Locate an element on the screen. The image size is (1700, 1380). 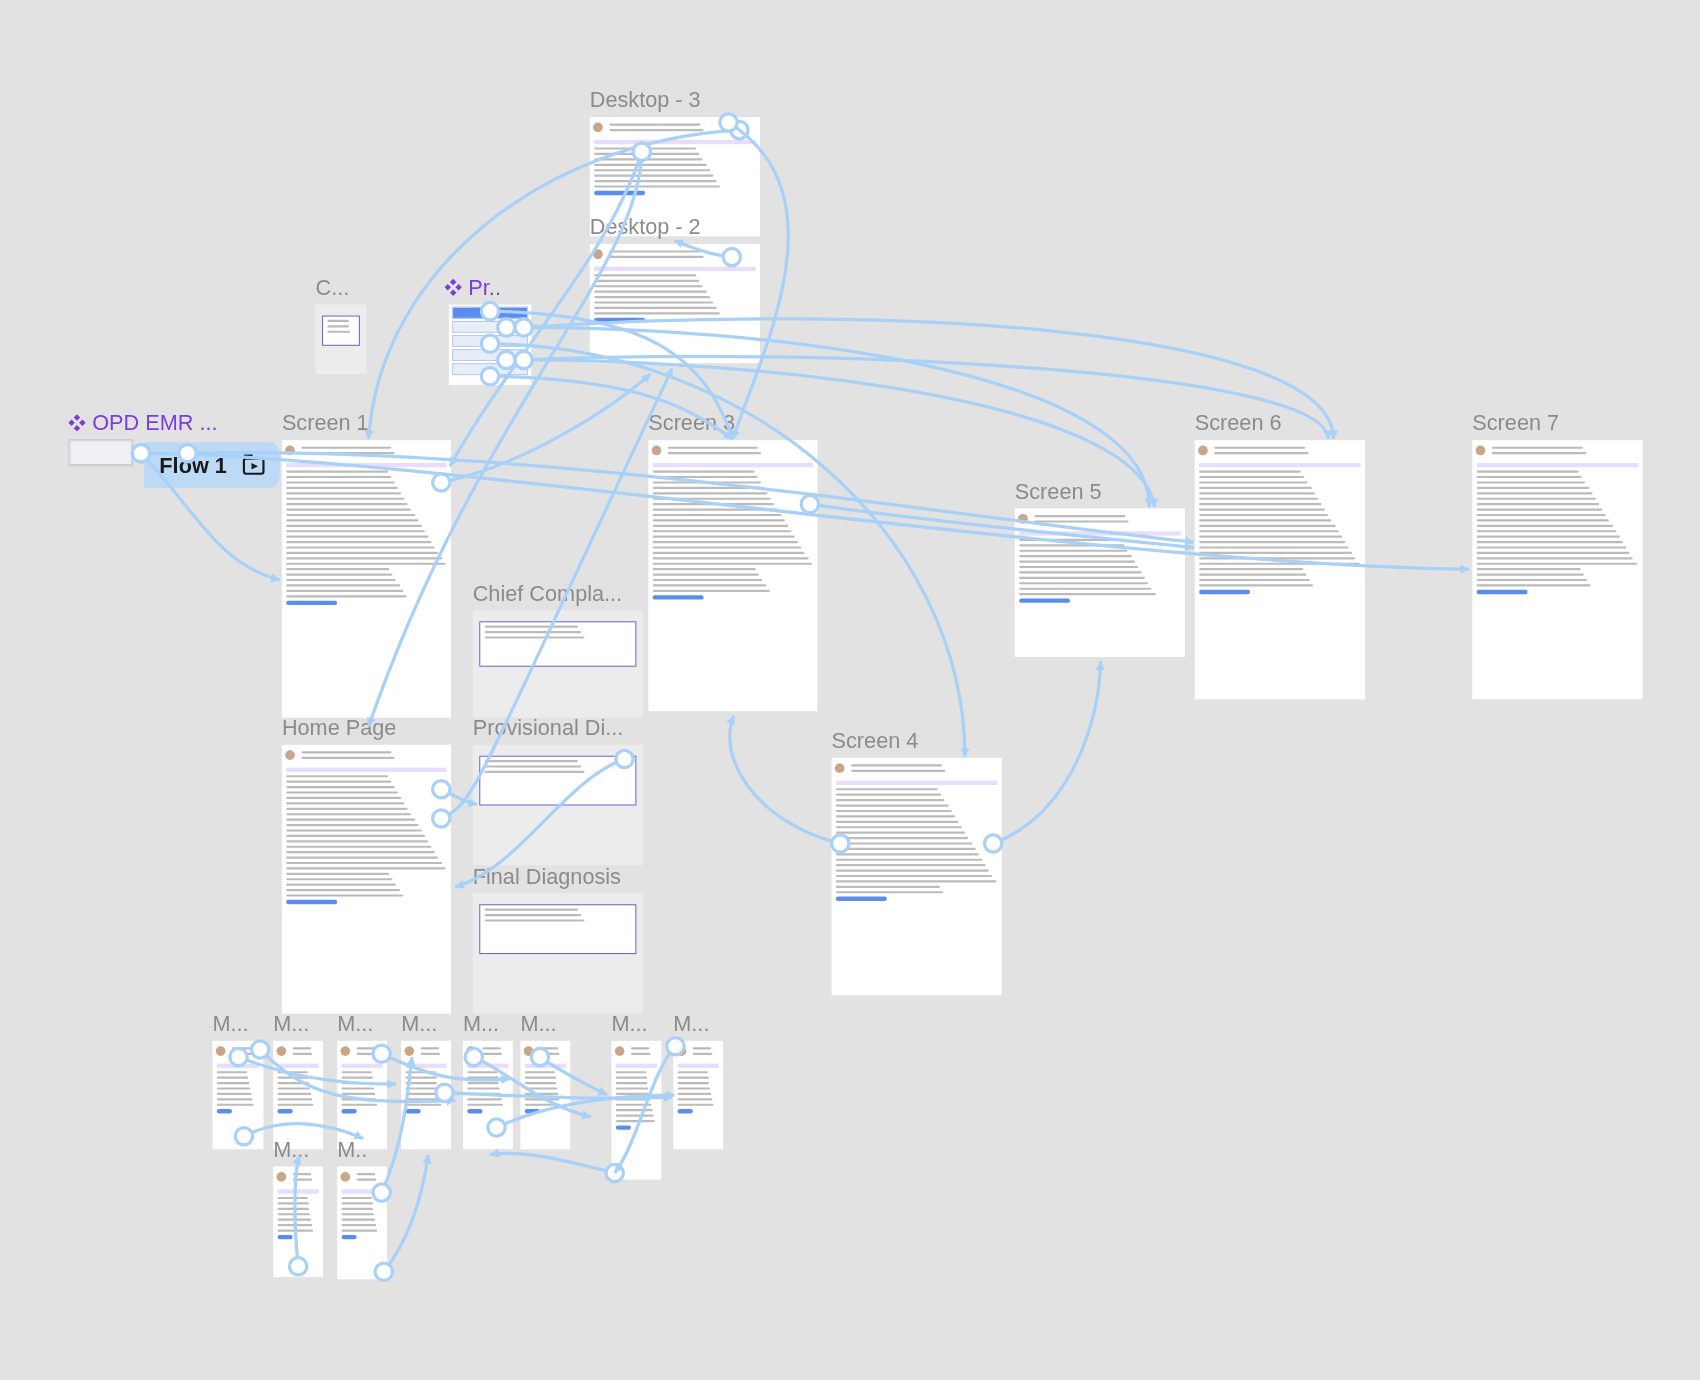
frame-label: Screen 5 is located at coordinates (1058, 491).